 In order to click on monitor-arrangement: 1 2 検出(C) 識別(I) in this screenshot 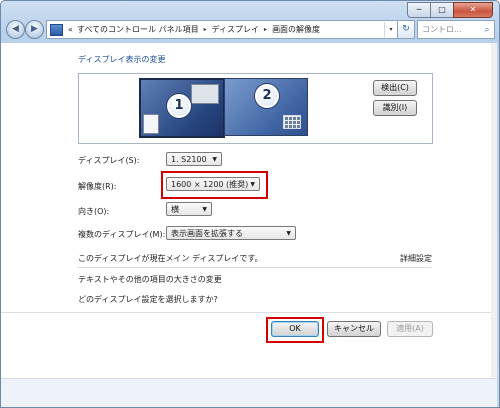, I will do `click(255, 108)`.